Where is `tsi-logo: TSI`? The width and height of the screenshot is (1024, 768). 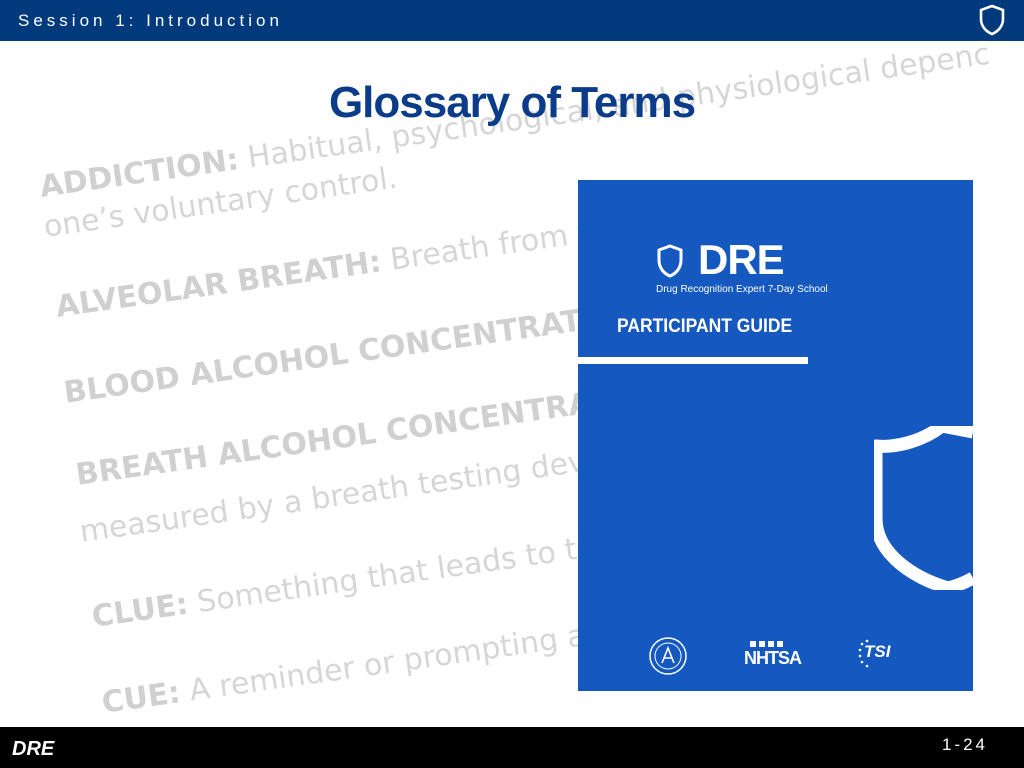 tsi-logo: TSI is located at coordinates (877, 651).